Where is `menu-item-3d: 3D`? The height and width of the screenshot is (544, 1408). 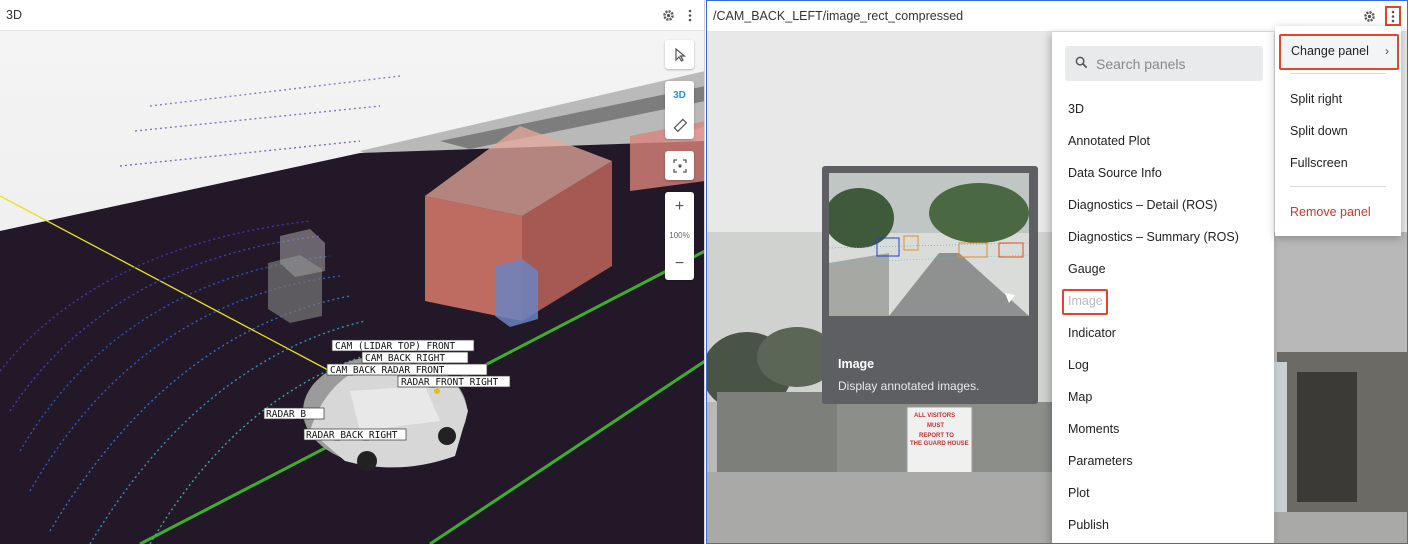
menu-item-3d: 3D is located at coordinates (1076, 109).